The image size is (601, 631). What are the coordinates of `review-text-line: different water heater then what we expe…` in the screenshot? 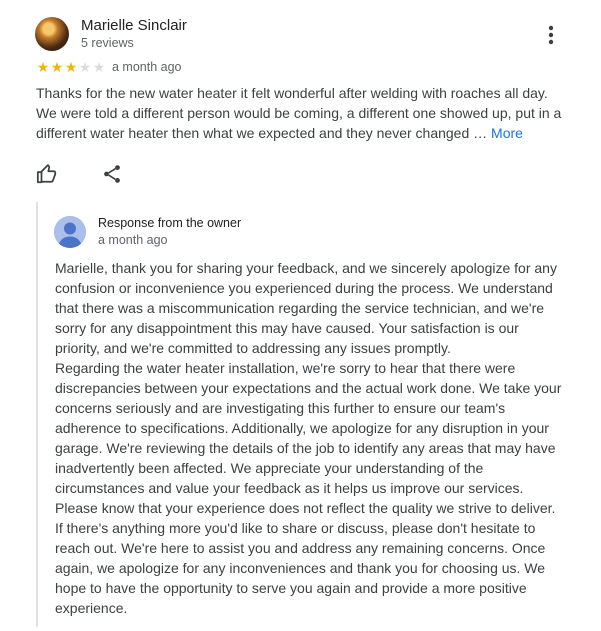 It's located at (308, 133).